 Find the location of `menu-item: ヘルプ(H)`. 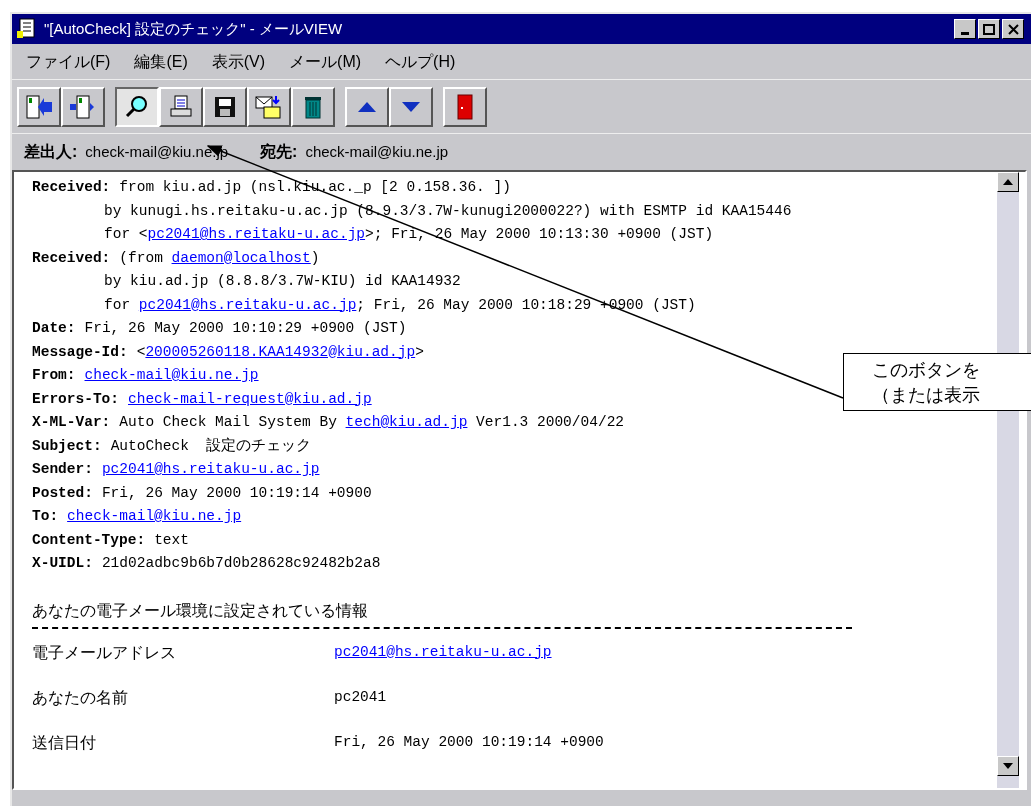

menu-item: ヘルプ(H) is located at coordinates (420, 61).